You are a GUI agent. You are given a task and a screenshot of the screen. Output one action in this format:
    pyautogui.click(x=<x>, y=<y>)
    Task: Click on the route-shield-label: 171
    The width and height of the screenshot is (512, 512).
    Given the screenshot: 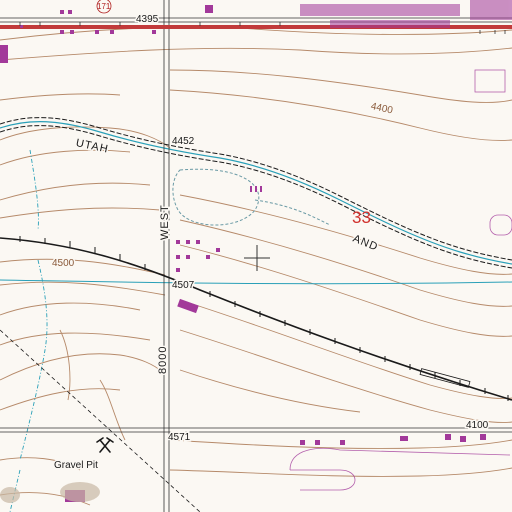 What is the action you would take?
    pyautogui.click(x=104, y=6)
    